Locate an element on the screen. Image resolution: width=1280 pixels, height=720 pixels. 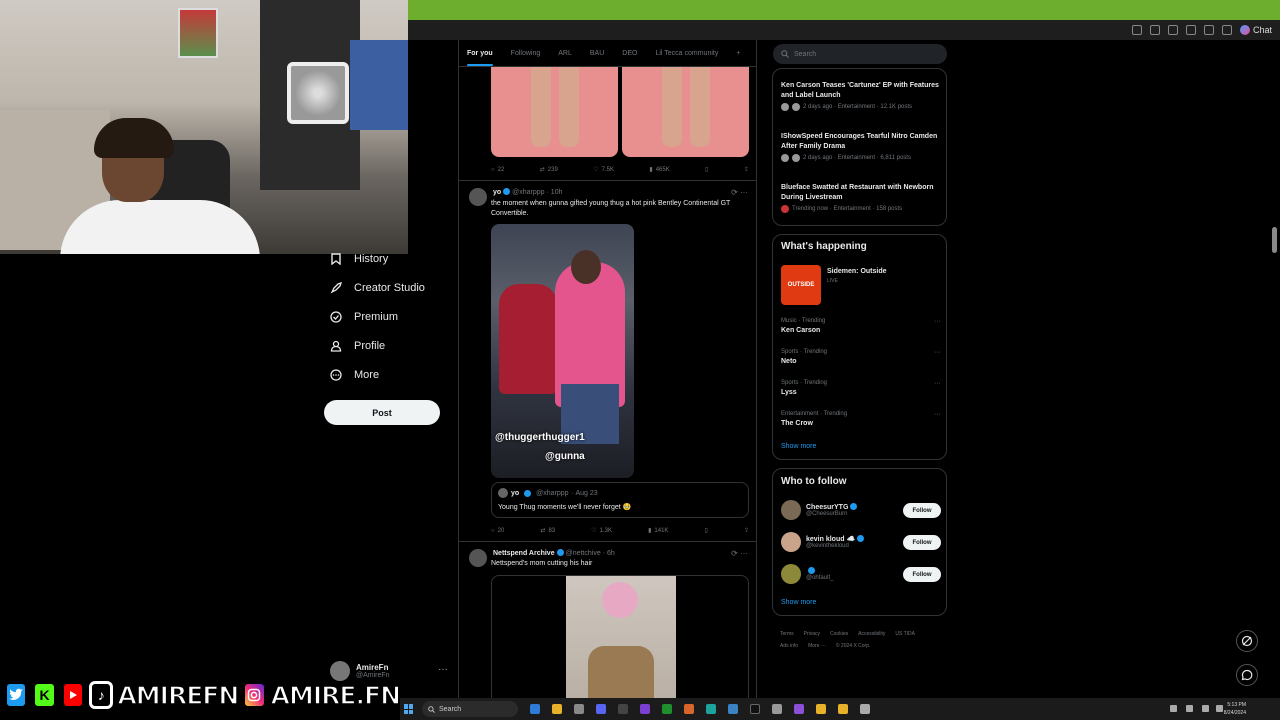
favorite-icon is located at coordinates (1172, 30).